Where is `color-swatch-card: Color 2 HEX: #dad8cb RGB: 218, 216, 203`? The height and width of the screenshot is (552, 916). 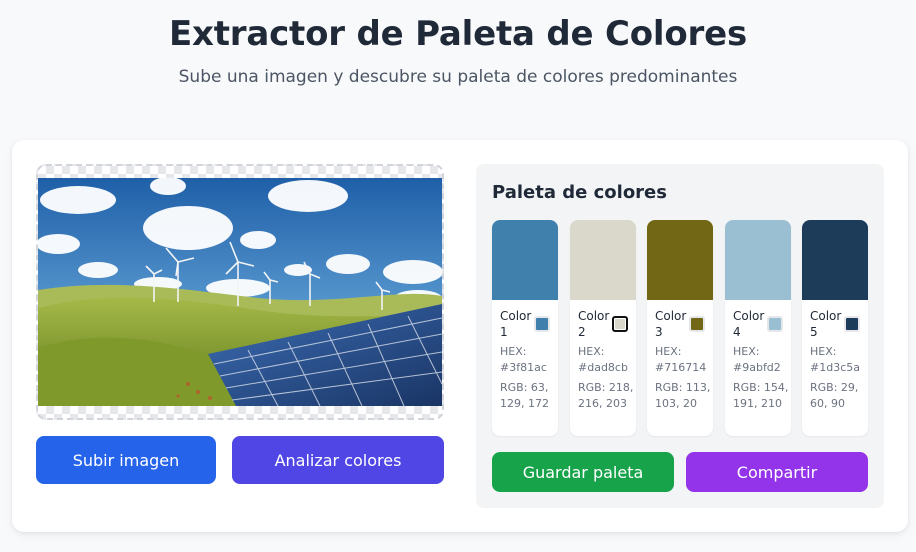 color-swatch-card: Color 2 HEX: #dad8cb RGB: 218, 216, 203 is located at coordinates (603, 328).